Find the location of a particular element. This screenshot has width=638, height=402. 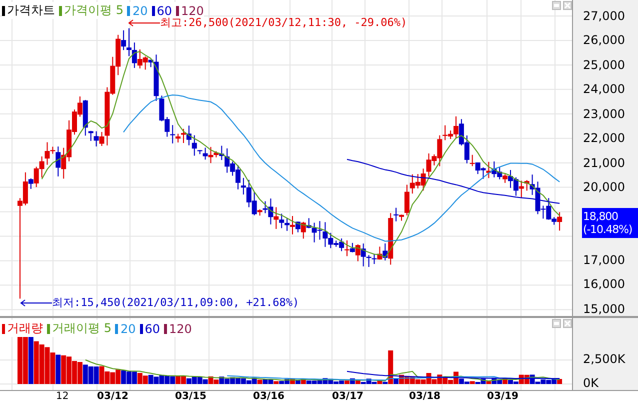

date-axis-label: 03/19 is located at coordinates (502, 396).